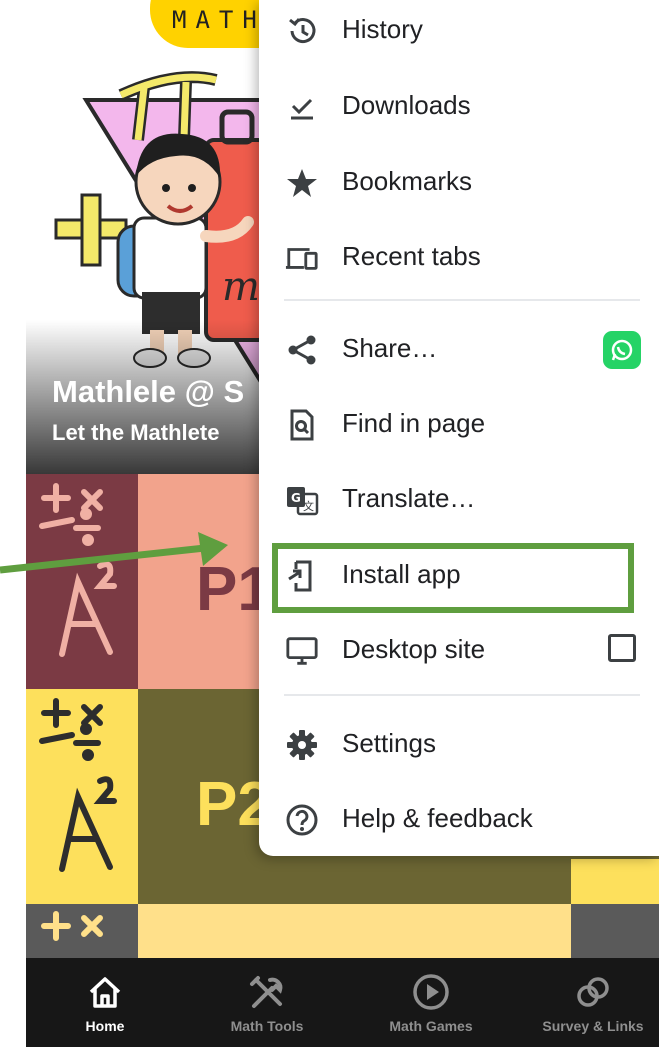 The height and width of the screenshot is (1047, 659). I want to click on nav-math-tools: Math Tools, so click(267, 1002).